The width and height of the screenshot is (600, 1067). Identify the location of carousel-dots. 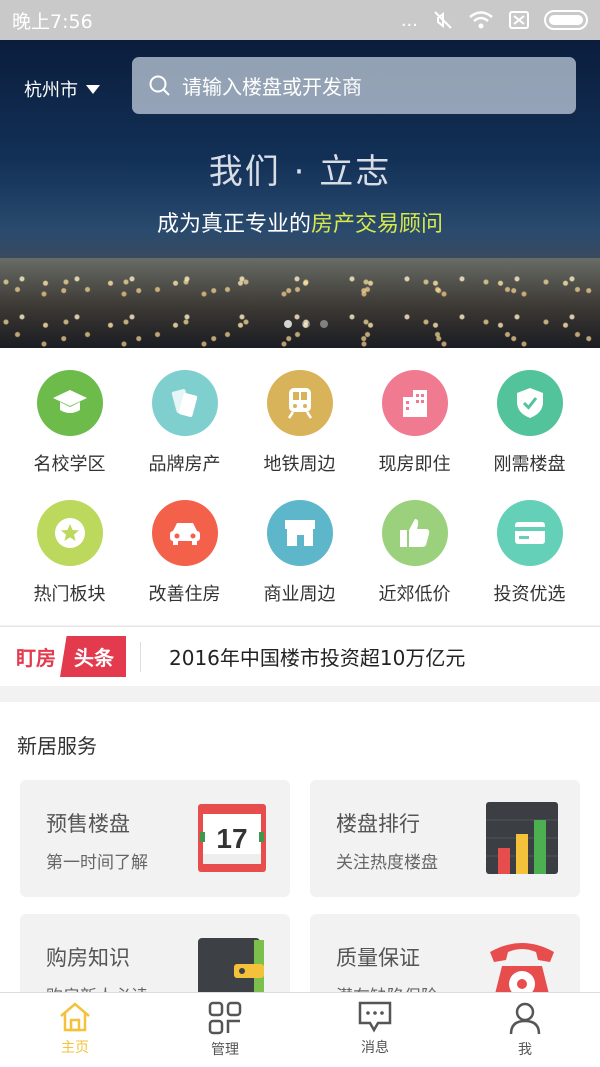
(306, 324).